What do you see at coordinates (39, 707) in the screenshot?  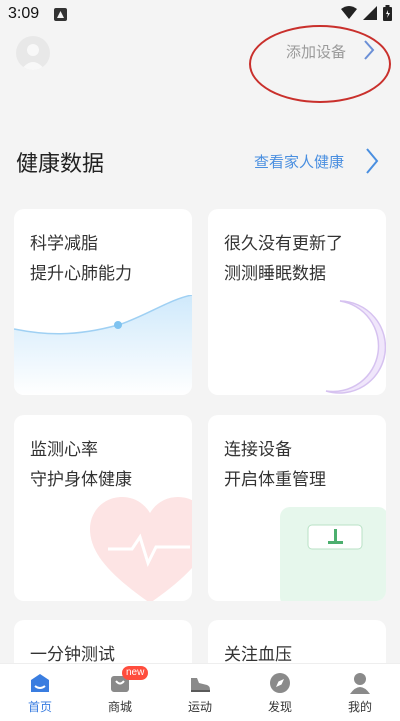 I see `tab-label: 首页` at bounding box center [39, 707].